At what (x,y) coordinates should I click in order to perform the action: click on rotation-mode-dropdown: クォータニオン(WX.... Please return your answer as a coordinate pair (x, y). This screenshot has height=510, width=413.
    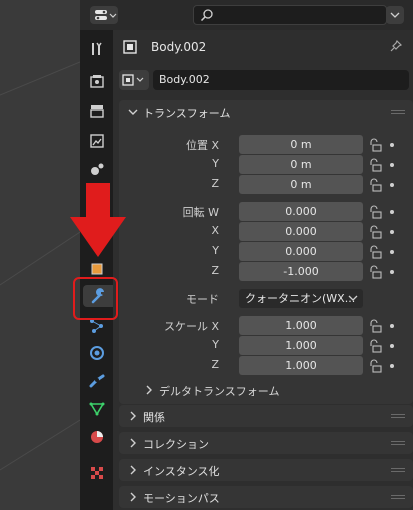
    Looking at the image, I should click on (301, 298).